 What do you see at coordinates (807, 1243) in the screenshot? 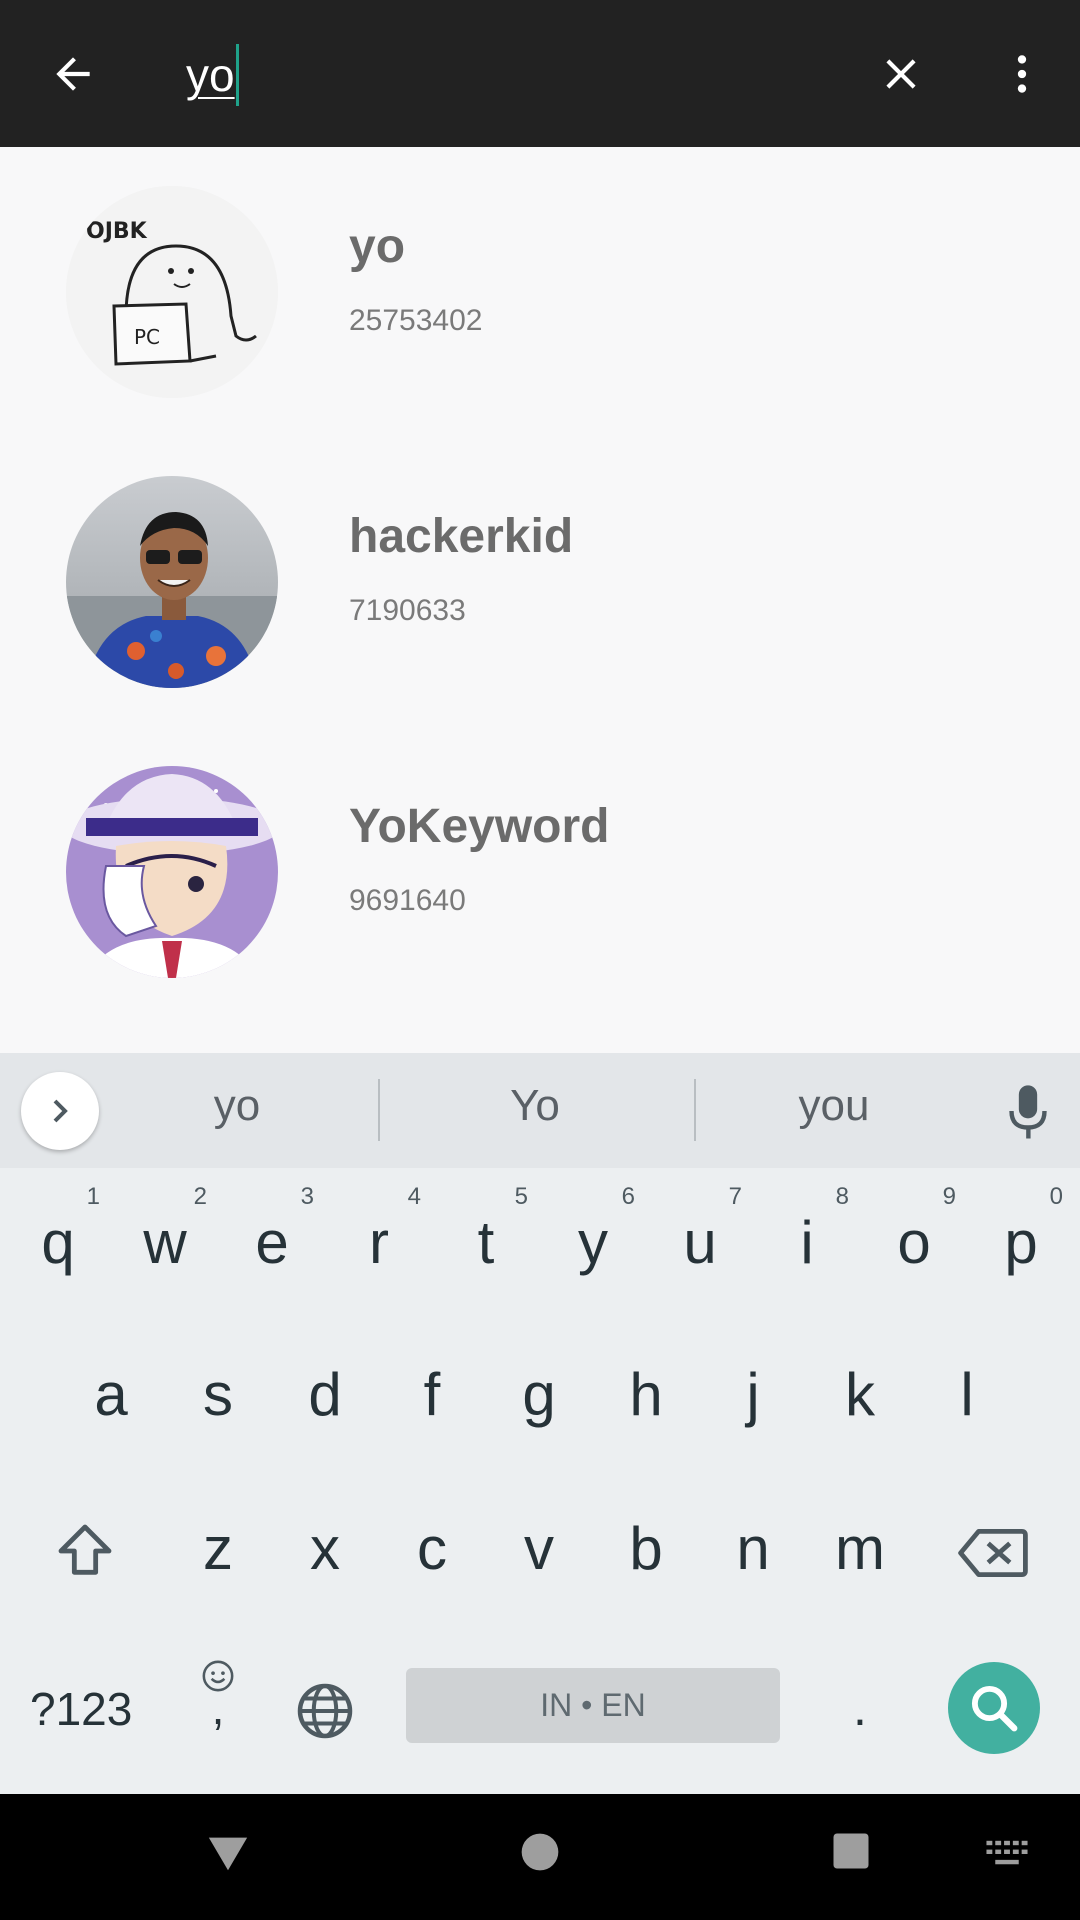
I see `key-i: i8` at bounding box center [807, 1243].